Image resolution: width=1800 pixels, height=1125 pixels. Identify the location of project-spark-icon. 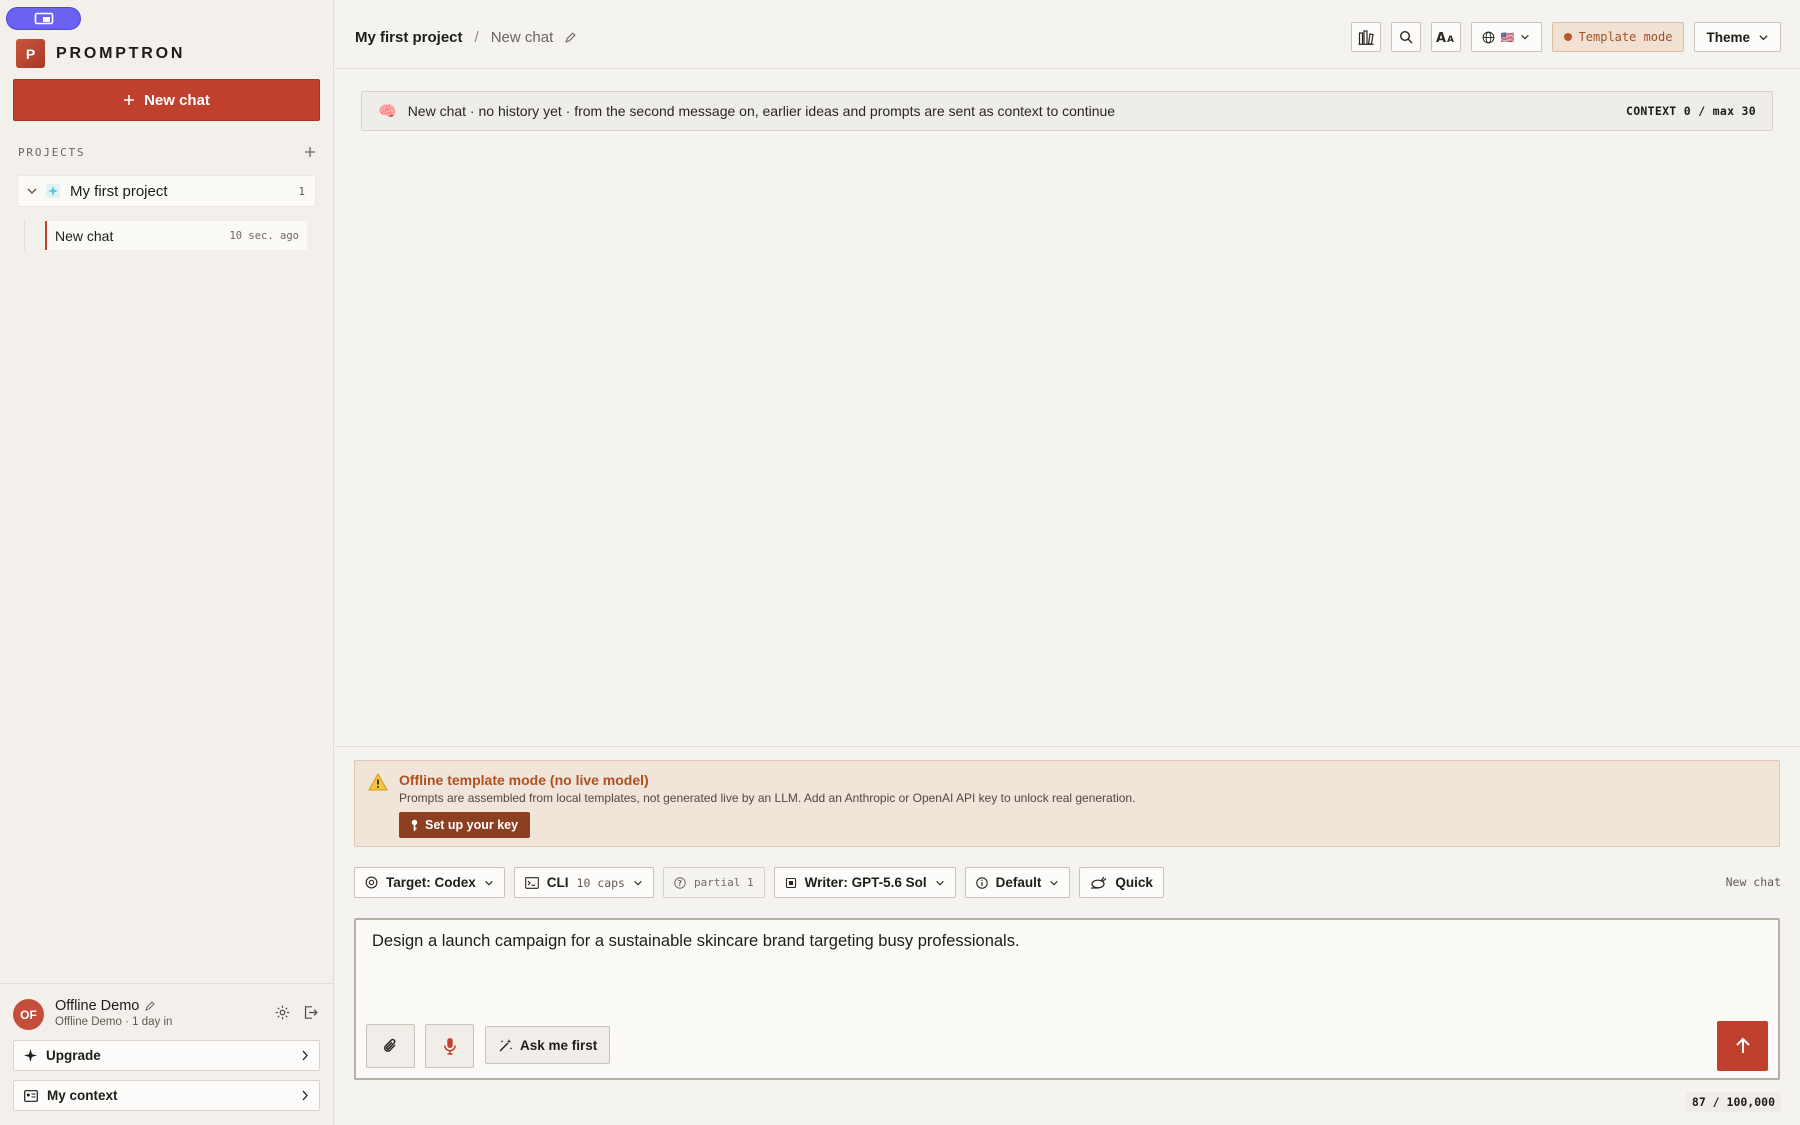
(53, 191).